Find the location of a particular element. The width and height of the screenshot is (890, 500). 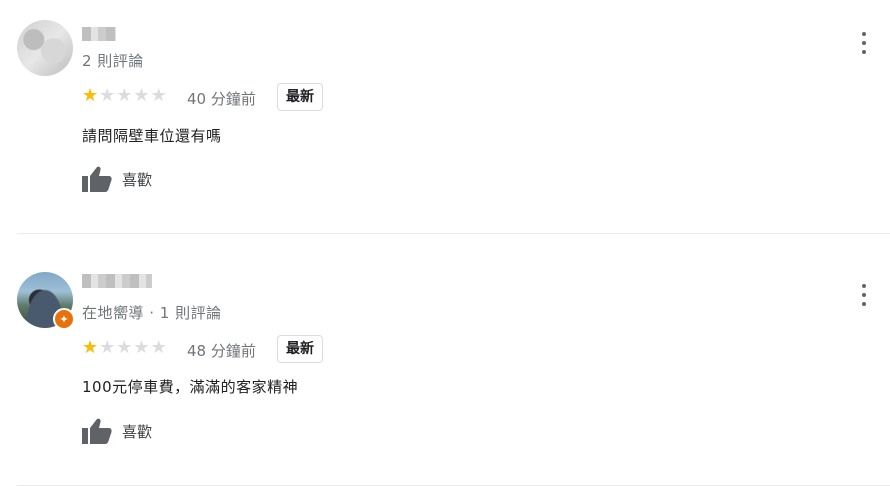

review-text: 100元停車費，滿滿的客家精神 is located at coordinates (190, 387).